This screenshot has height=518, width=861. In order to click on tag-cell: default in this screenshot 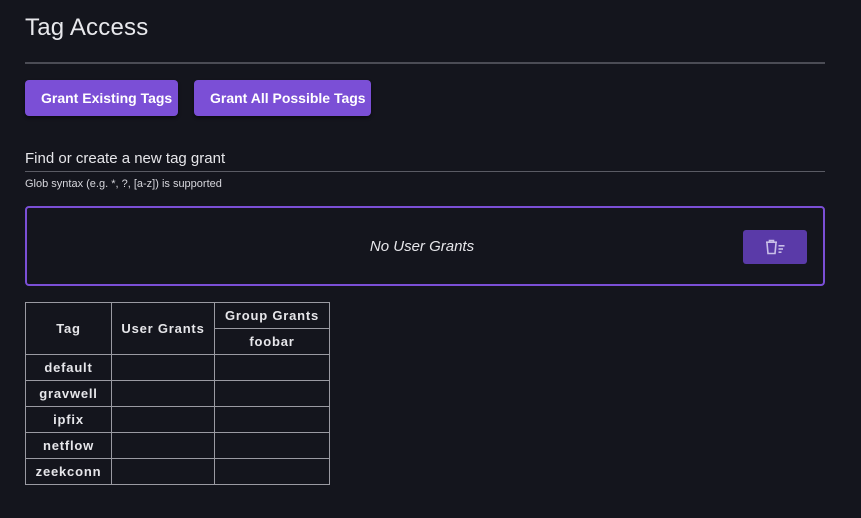, I will do `click(68, 367)`.